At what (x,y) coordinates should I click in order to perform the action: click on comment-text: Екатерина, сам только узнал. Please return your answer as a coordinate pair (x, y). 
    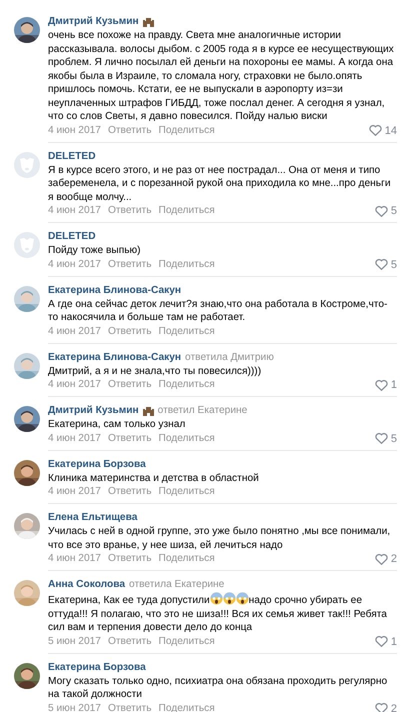
    Looking at the image, I should click on (117, 425).